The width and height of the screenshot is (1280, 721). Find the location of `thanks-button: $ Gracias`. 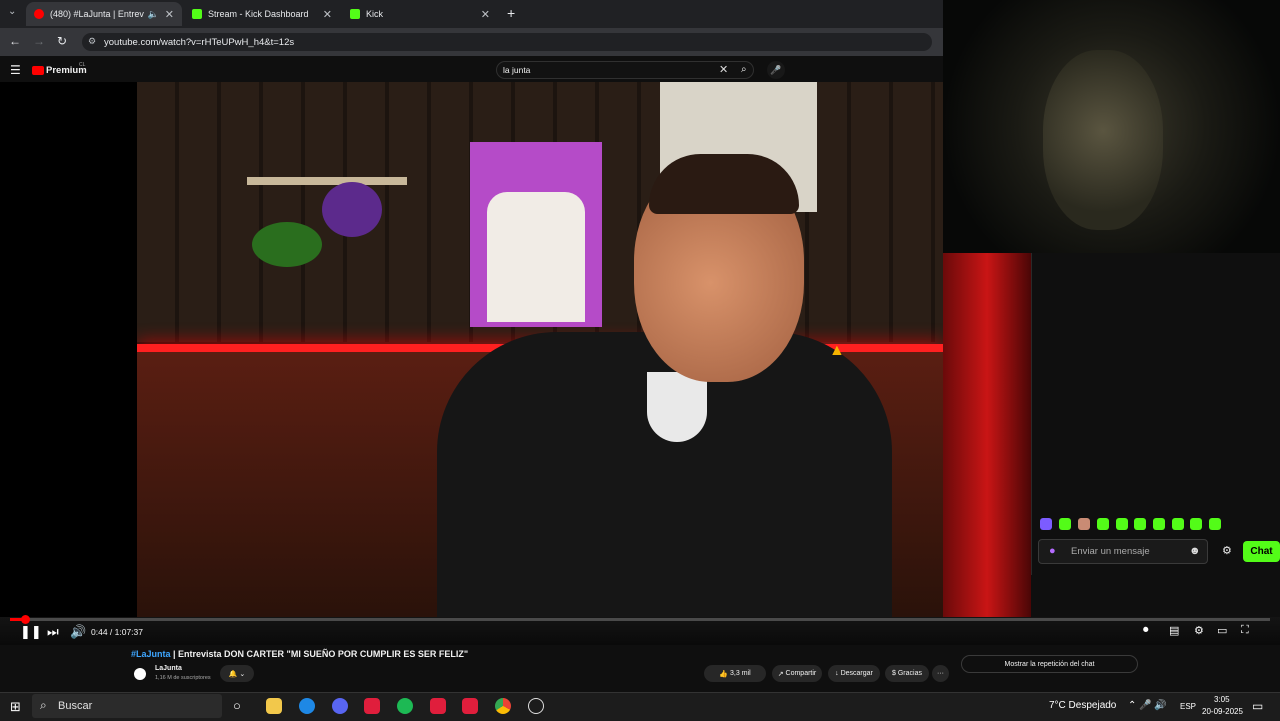

thanks-button: $ Gracias is located at coordinates (907, 673).